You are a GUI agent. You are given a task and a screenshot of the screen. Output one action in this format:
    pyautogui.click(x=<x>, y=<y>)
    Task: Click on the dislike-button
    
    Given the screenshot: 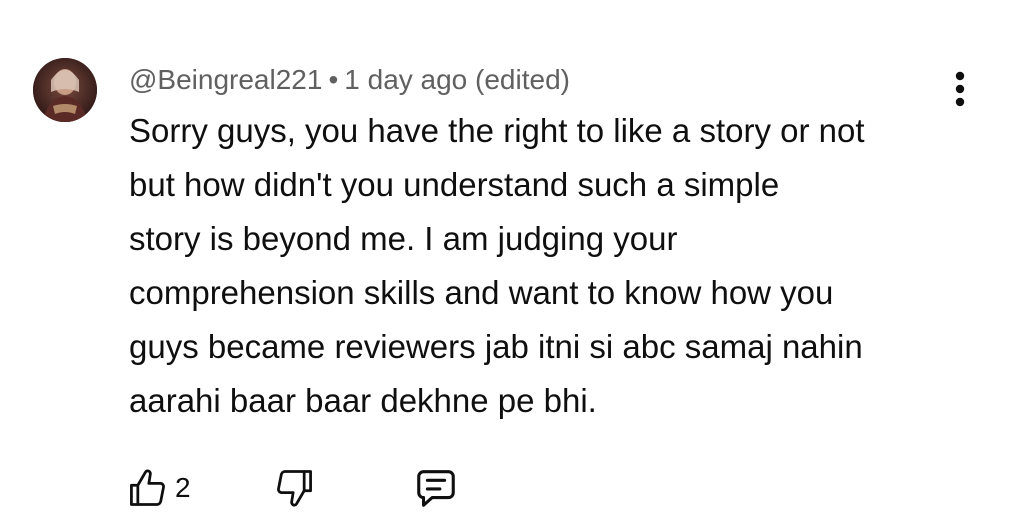 What is the action you would take?
    pyautogui.click(x=295, y=488)
    